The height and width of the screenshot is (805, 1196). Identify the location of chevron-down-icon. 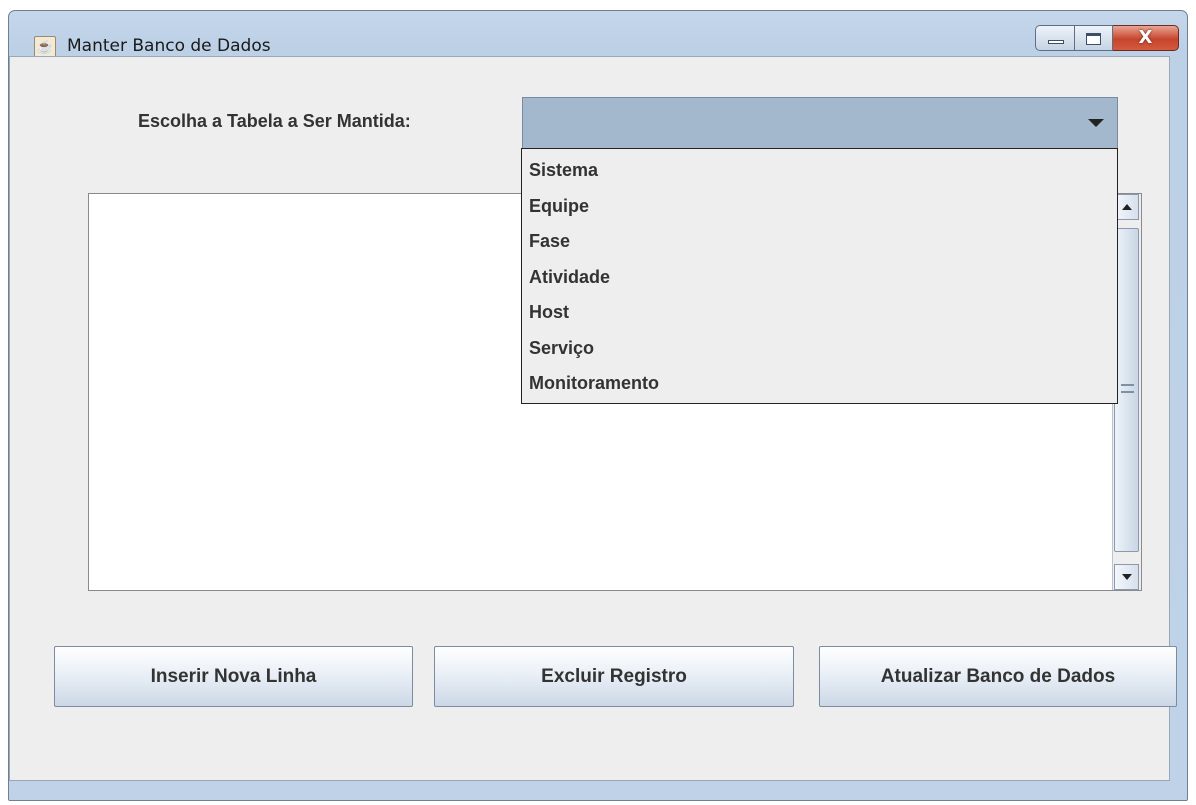
(1095, 123).